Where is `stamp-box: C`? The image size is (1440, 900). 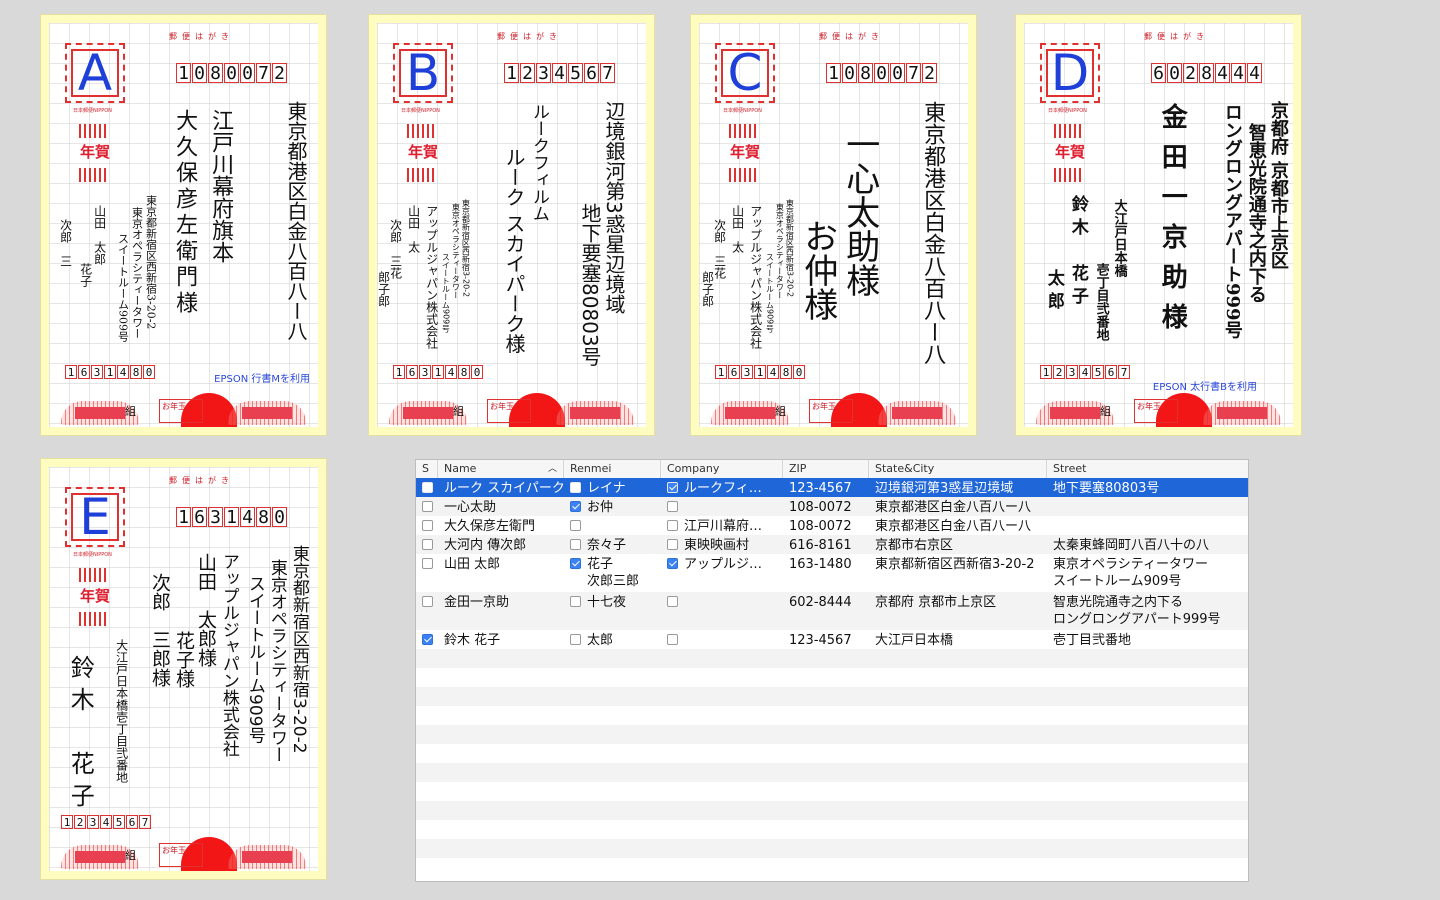 stamp-box: C is located at coordinates (745, 73).